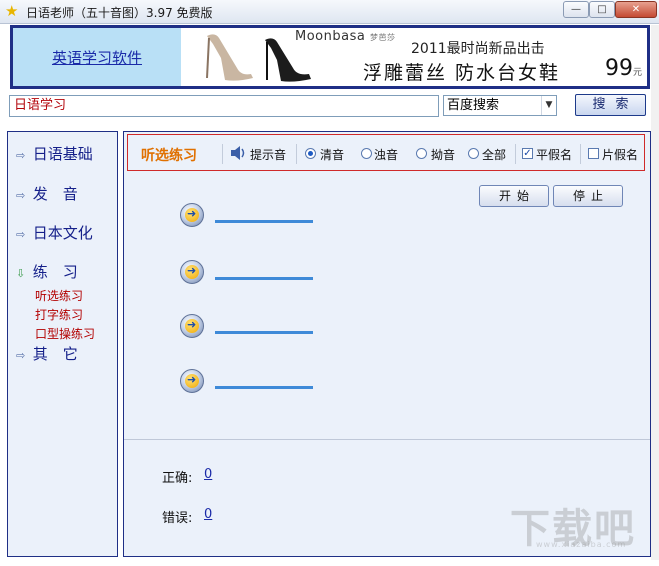  I want to click on radio-youon, so click(421, 153).